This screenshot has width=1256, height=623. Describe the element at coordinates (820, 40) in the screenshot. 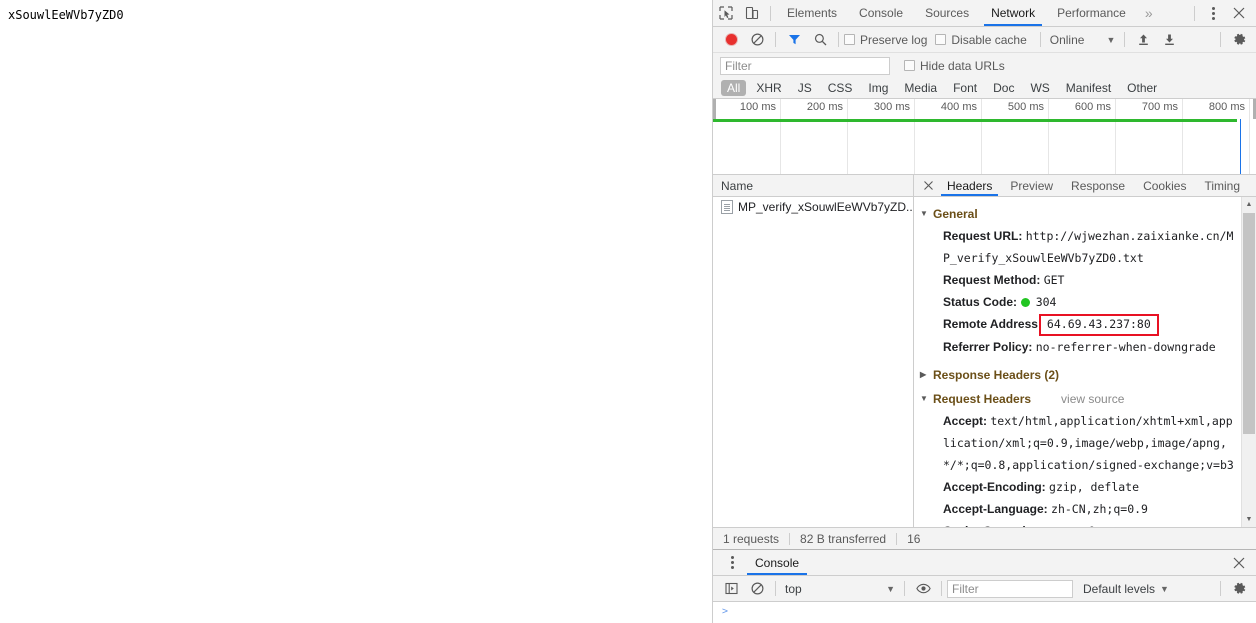

I see `search-button` at that location.